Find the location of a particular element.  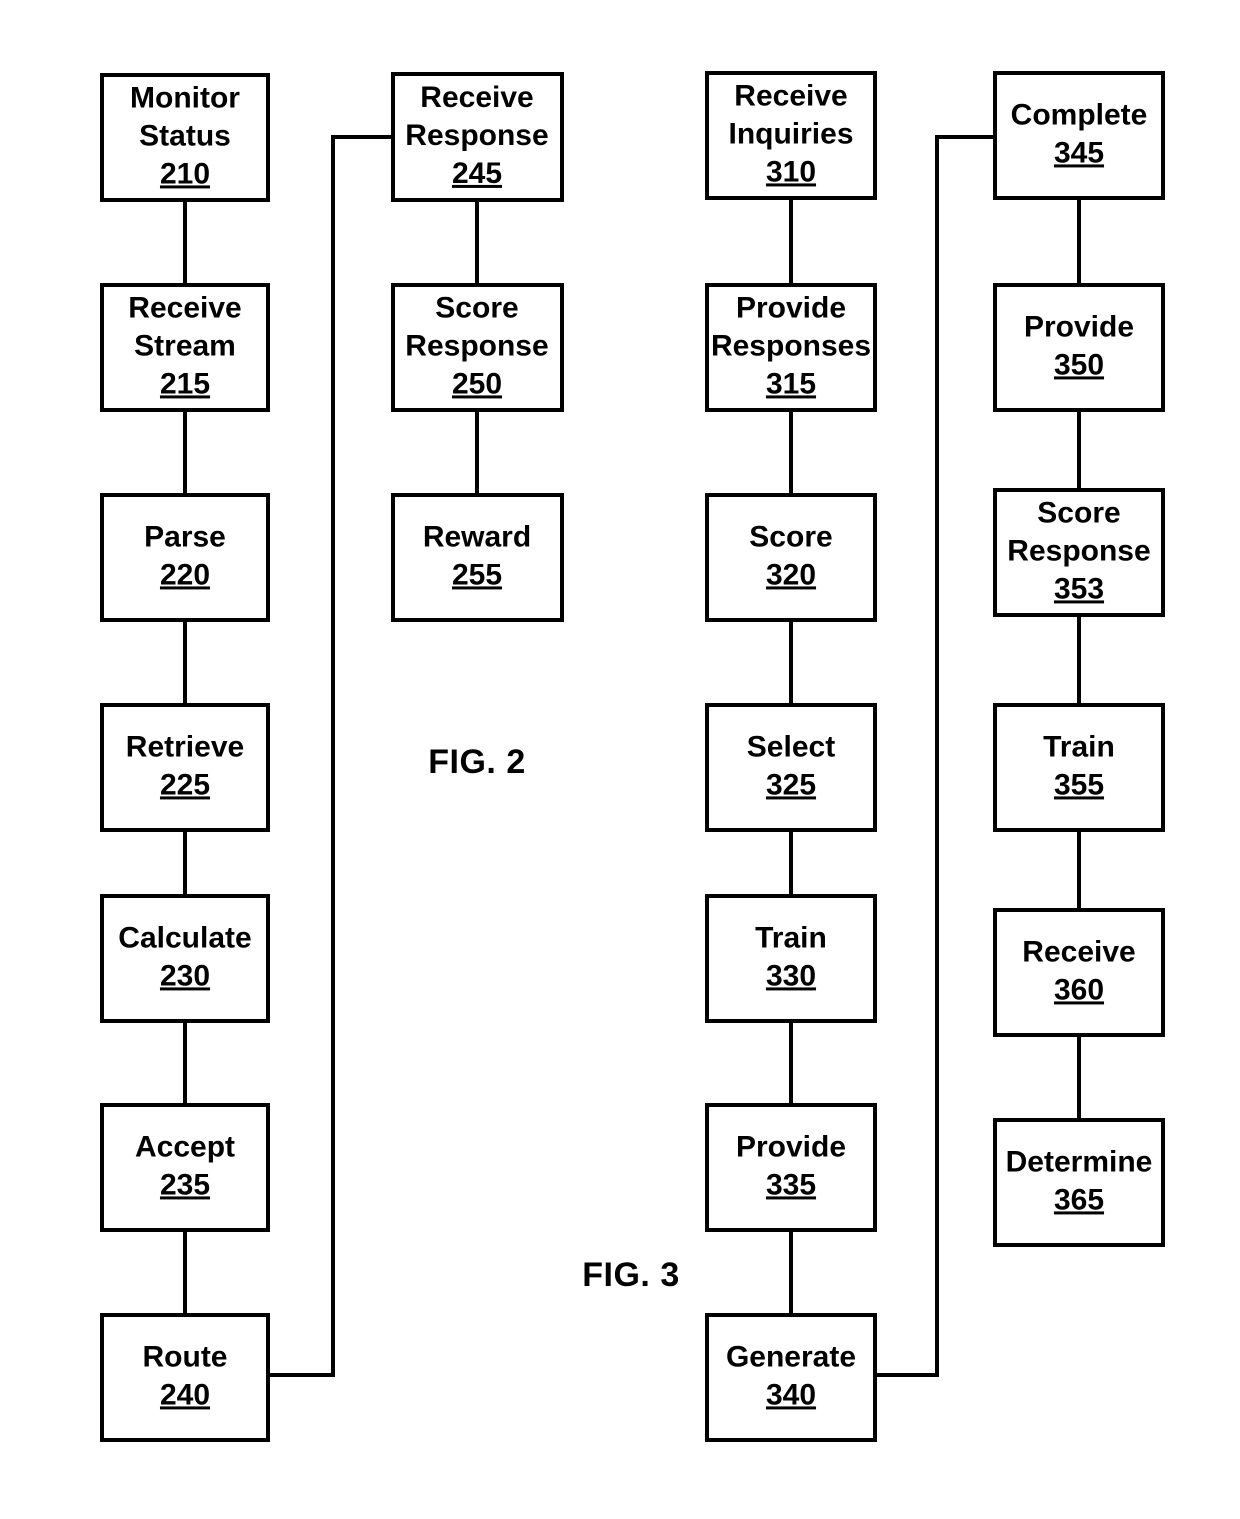

node-reference-number: 220 is located at coordinates (185, 574).